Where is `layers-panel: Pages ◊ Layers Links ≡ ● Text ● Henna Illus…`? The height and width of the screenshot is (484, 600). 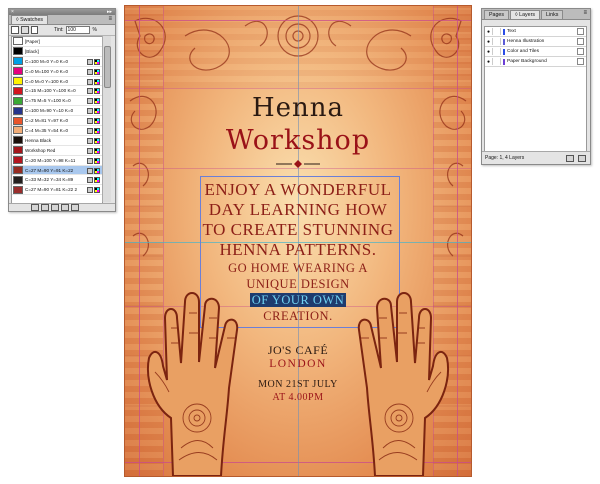
layers-panel: Pages ◊ Layers Links ≡ ● Text ● Henna Illus… is located at coordinates (536, 86).